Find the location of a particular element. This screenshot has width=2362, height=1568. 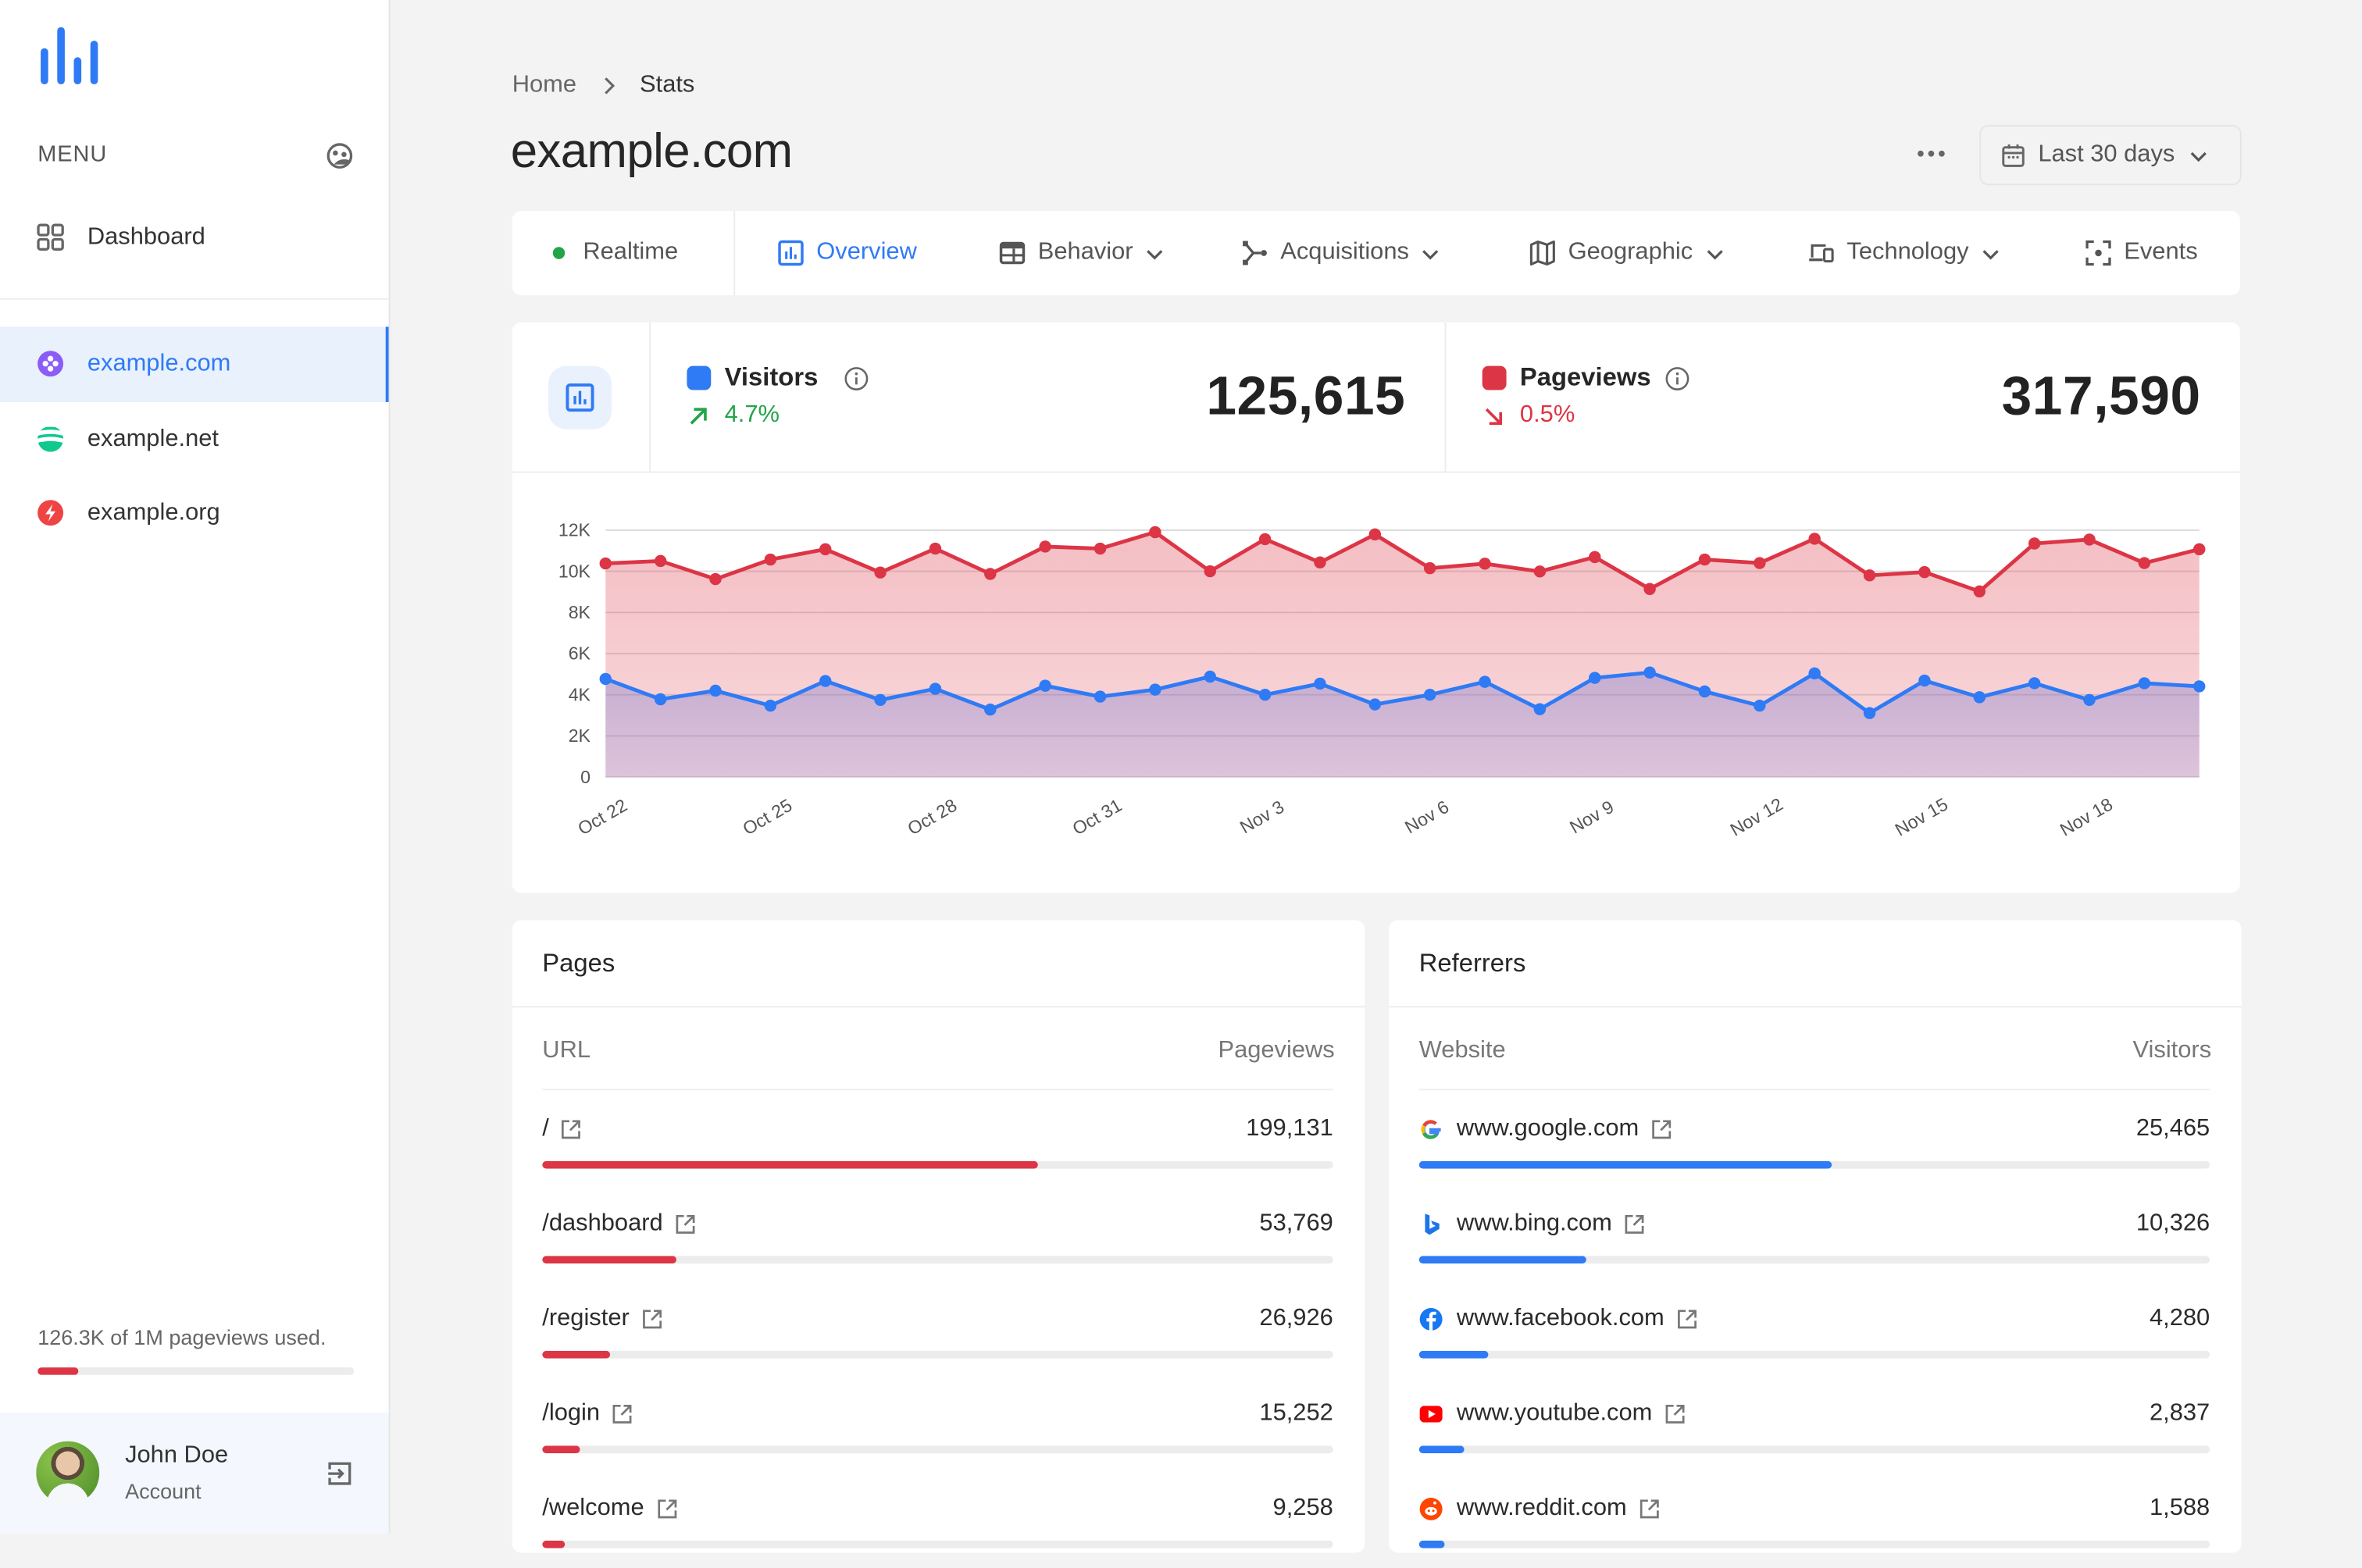

sidebar-item-dashboard: Dashboard is located at coordinates (194, 237).